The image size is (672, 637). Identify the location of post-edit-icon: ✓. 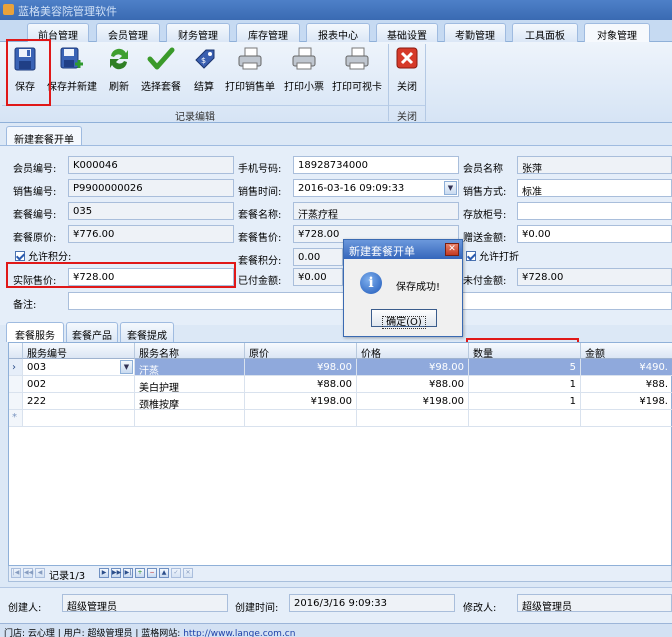
(176, 573).